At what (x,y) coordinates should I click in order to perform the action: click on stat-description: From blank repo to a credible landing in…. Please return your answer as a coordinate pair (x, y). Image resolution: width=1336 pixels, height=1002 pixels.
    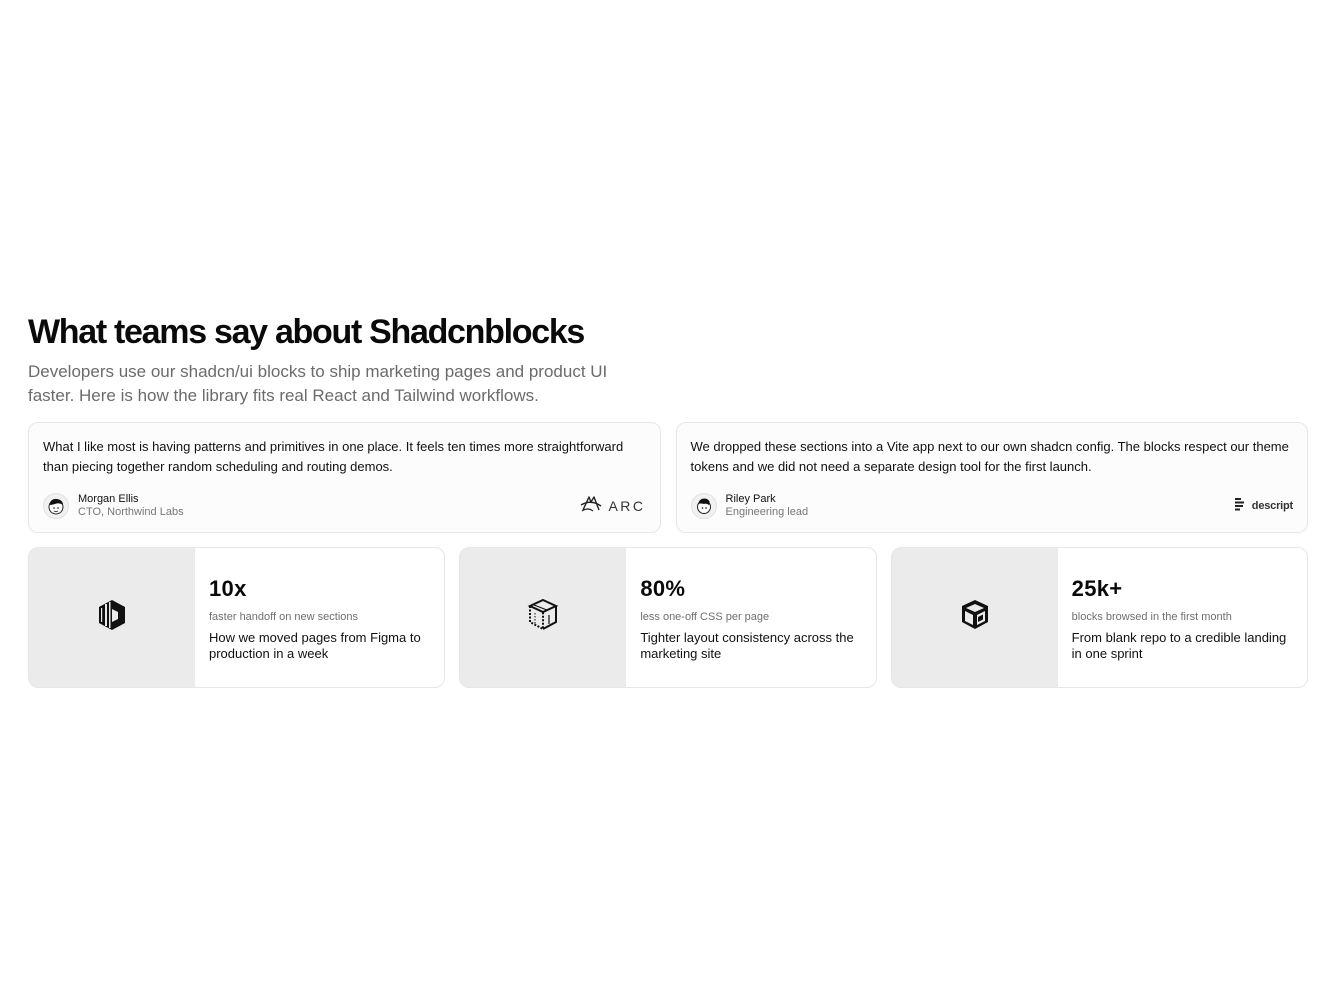
    Looking at the image, I should click on (1179, 645).